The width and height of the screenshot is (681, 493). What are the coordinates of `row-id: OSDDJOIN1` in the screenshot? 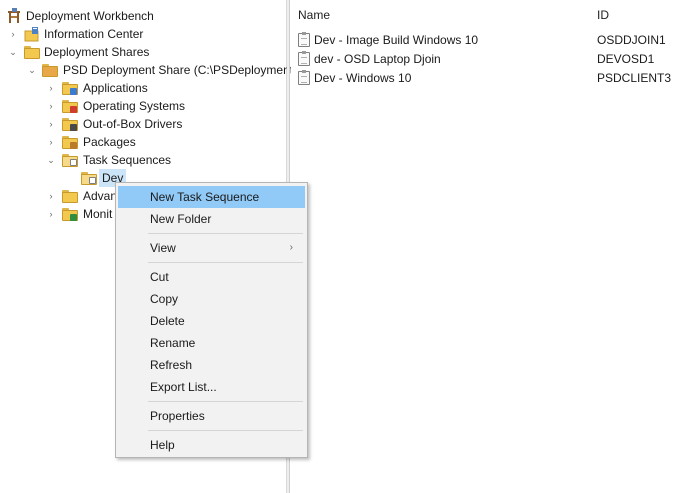 It's located at (631, 40).